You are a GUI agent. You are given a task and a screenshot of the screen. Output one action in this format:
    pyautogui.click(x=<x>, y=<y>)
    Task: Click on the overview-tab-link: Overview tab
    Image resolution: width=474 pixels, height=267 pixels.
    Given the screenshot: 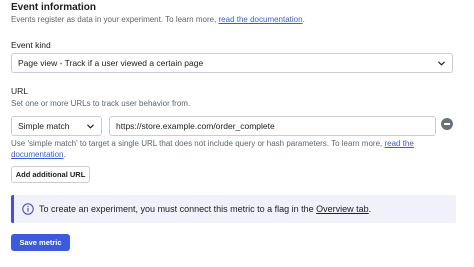 What is the action you would take?
    pyautogui.click(x=342, y=209)
    